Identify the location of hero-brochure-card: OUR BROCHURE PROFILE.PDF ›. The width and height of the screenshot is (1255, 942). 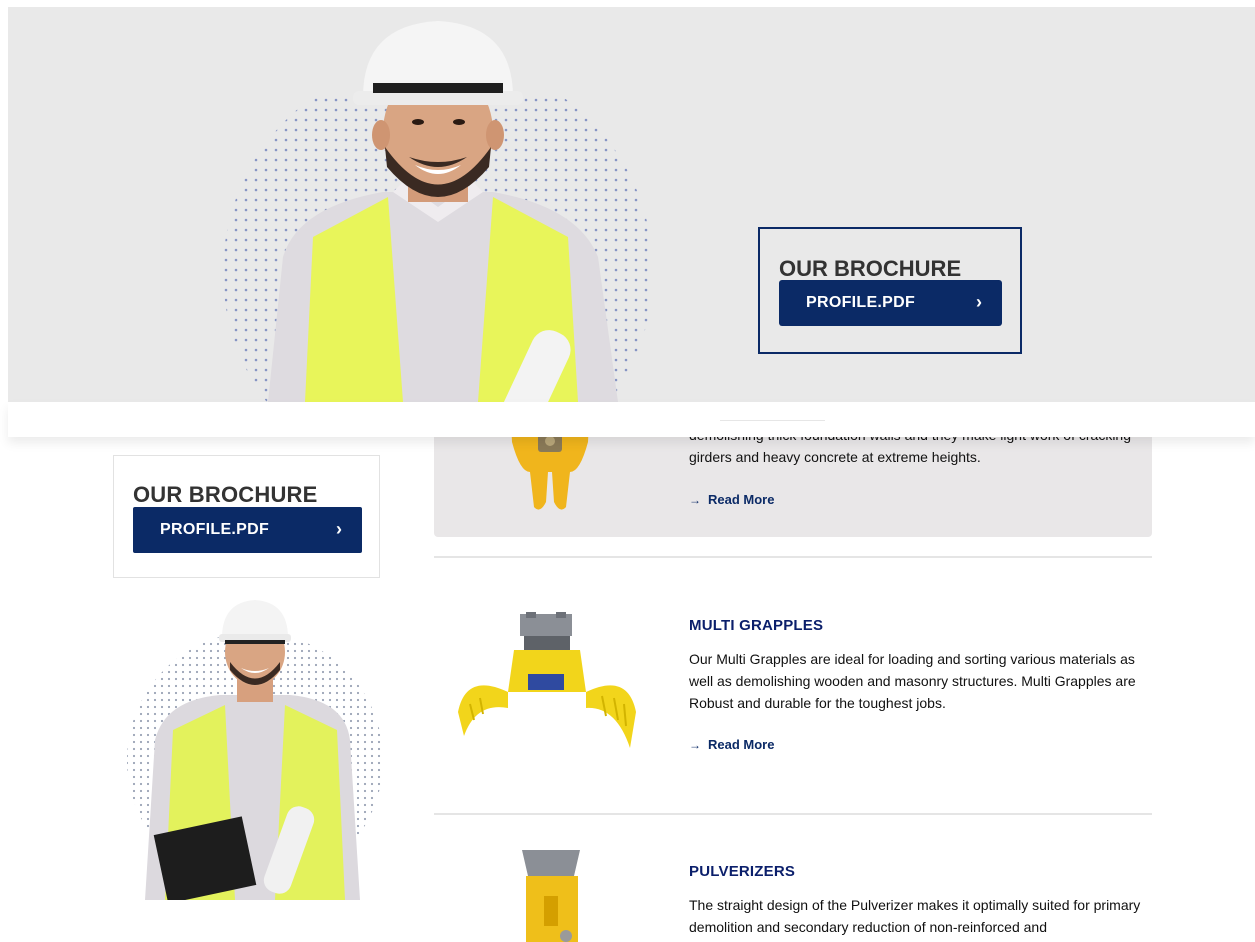
(890, 290).